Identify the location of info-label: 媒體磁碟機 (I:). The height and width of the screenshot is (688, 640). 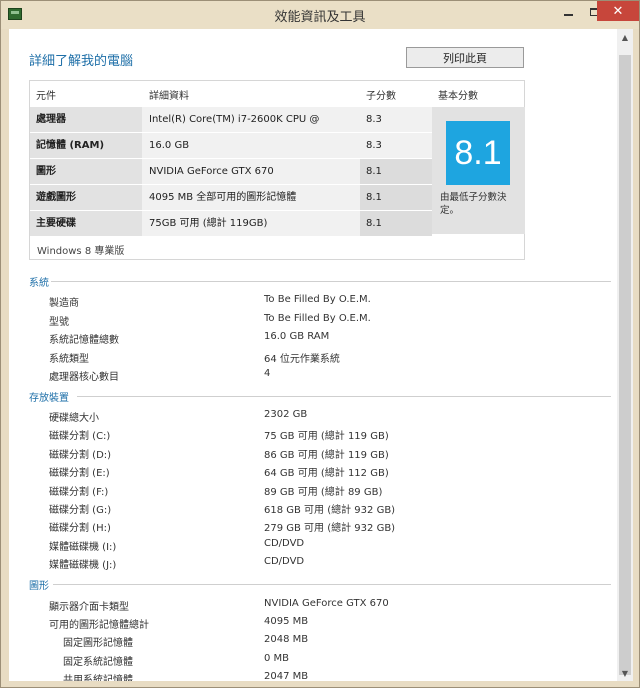
(83, 547).